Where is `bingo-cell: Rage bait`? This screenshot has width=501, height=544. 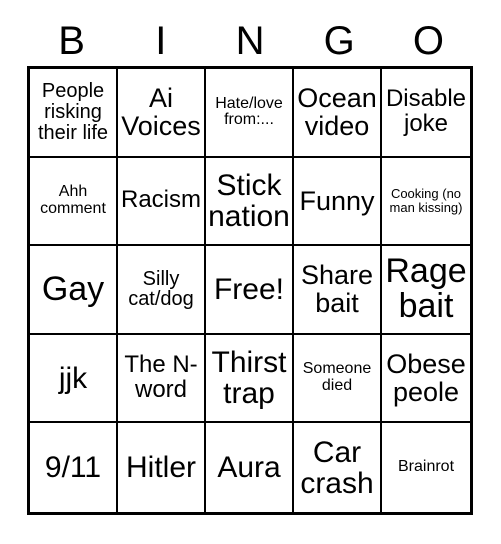
bingo-cell: Rage bait is located at coordinates (426, 290).